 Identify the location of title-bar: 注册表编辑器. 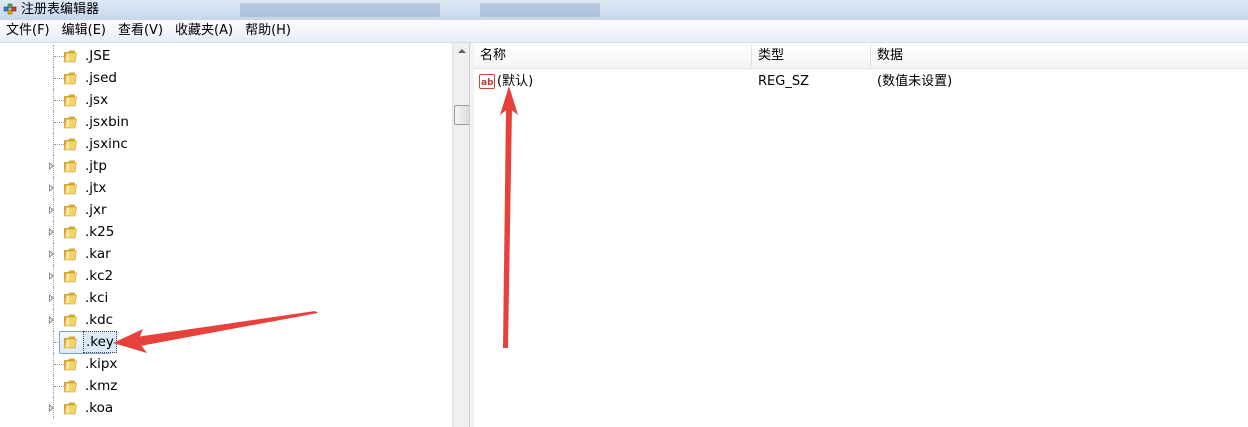
(624, 10).